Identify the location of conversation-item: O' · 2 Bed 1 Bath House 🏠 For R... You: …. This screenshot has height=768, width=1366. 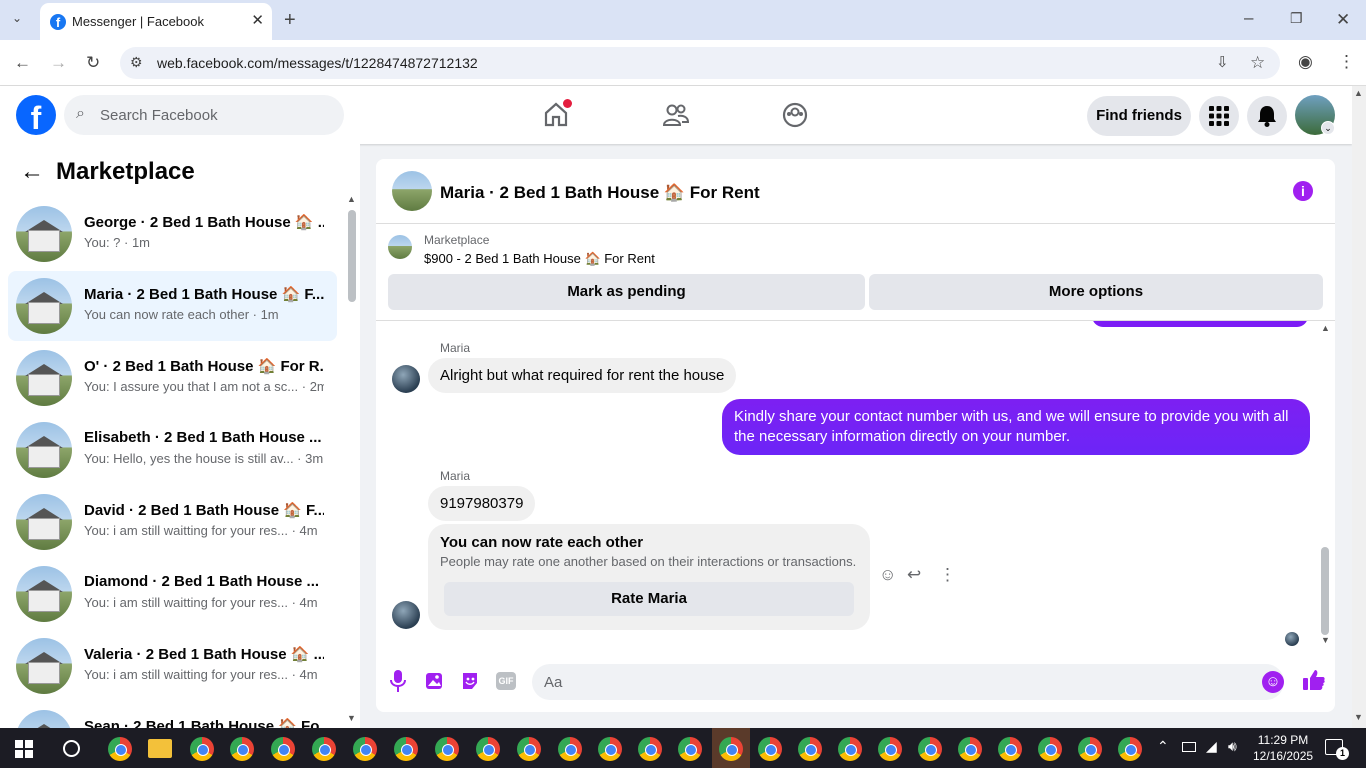
(172, 378).